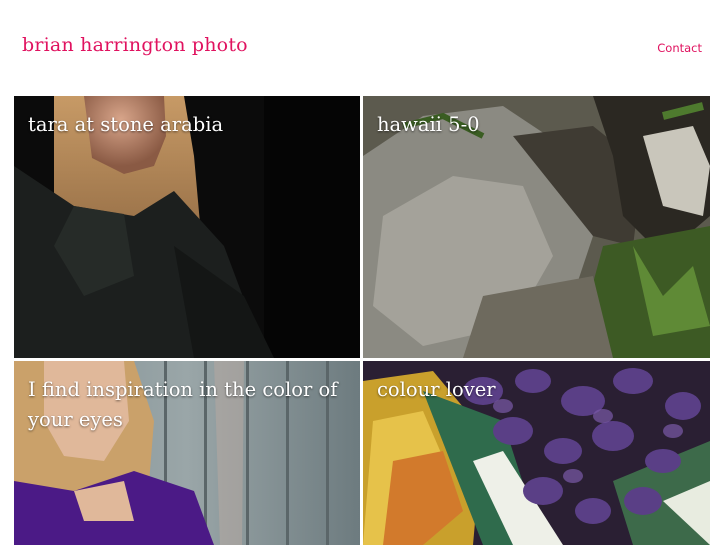 This screenshot has width=727, height=545. What do you see at coordinates (679, 48) in the screenshot?
I see `contact-link: Contact` at bounding box center [679, 48].